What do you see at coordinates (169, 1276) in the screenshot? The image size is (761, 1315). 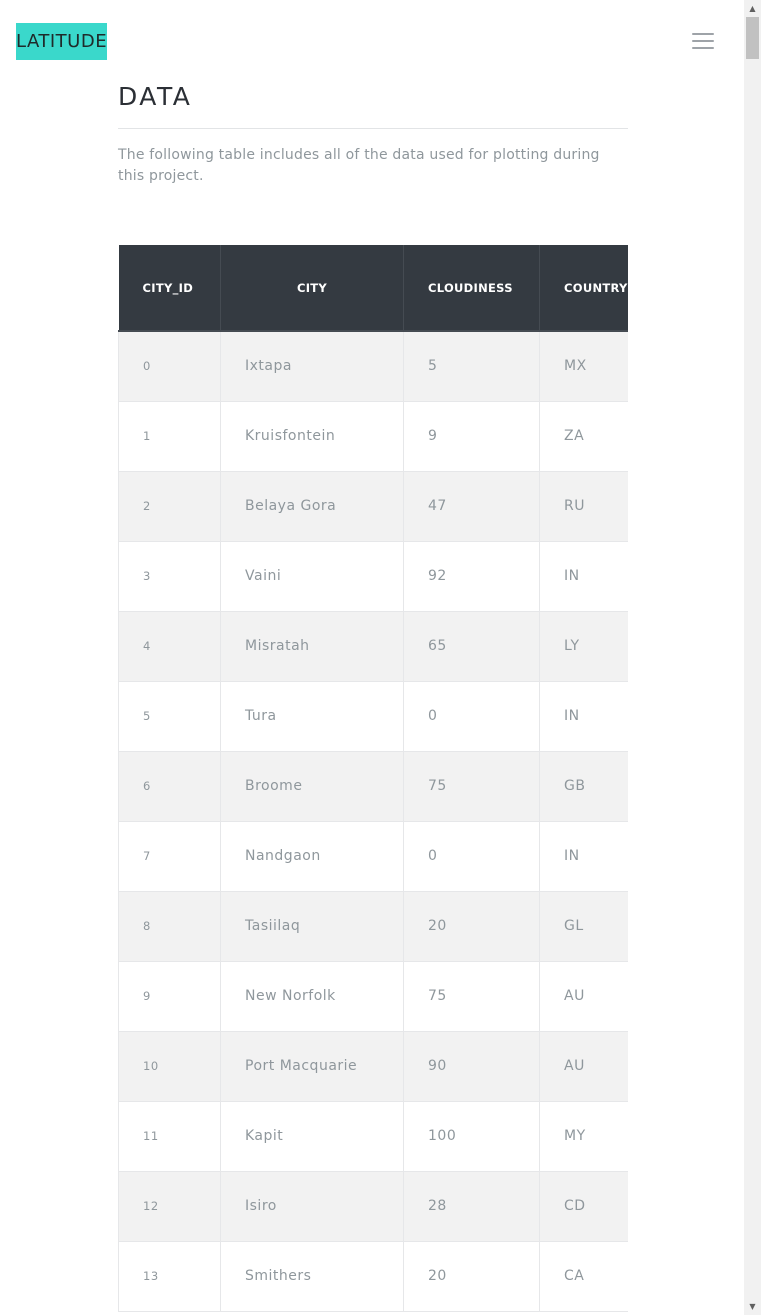 I see `cell-city-id: 13` at bounding box center [169, 1276].